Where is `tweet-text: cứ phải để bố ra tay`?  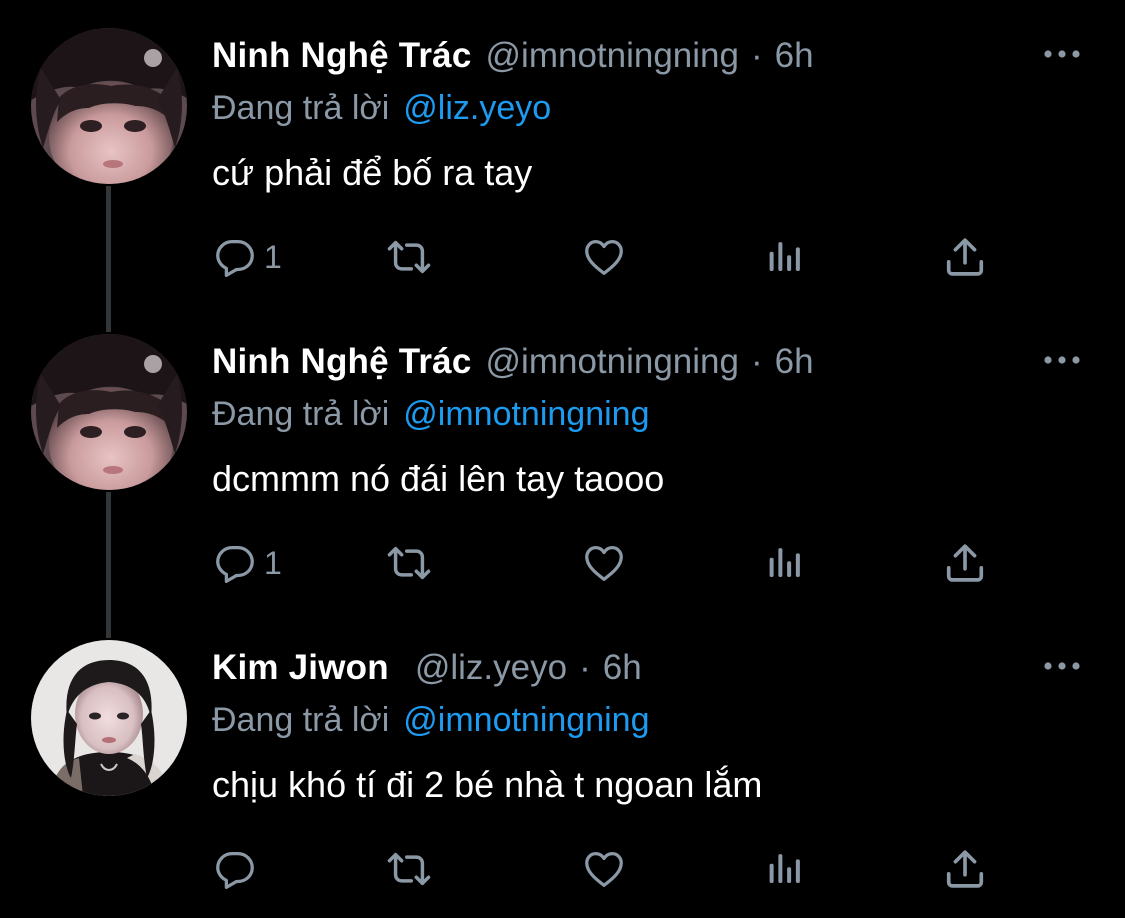
tweet-text: cứ phải để bố ra tay is located at coordinates (372, 172).